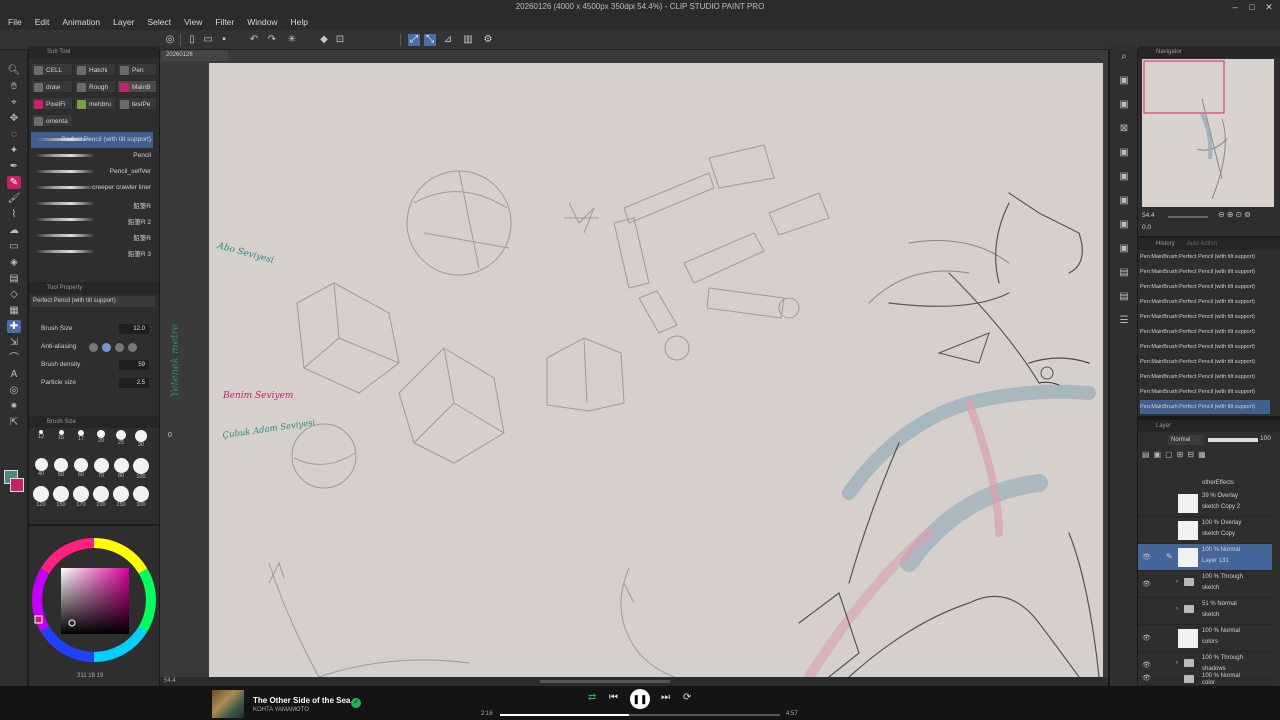 This screenshot has width=1280, height=720. What do you see at coordinates (14, 294) in the screenshot?
I see `figure-icon: ◇` at bounding box center [14, 294].